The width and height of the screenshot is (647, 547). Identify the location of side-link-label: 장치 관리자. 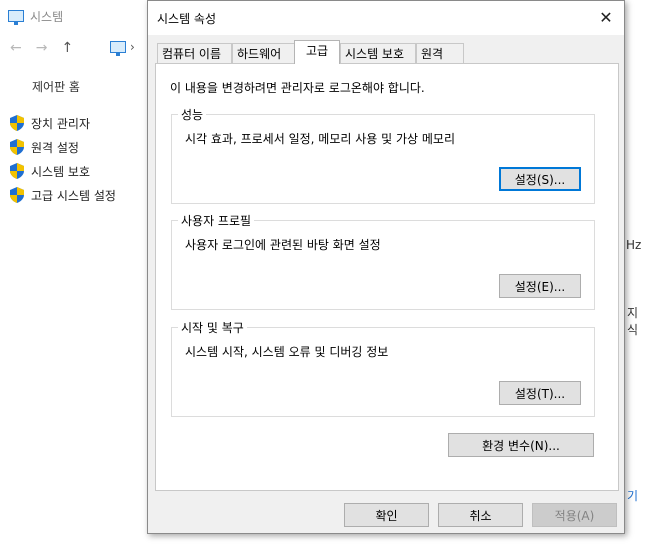
(61, 123).